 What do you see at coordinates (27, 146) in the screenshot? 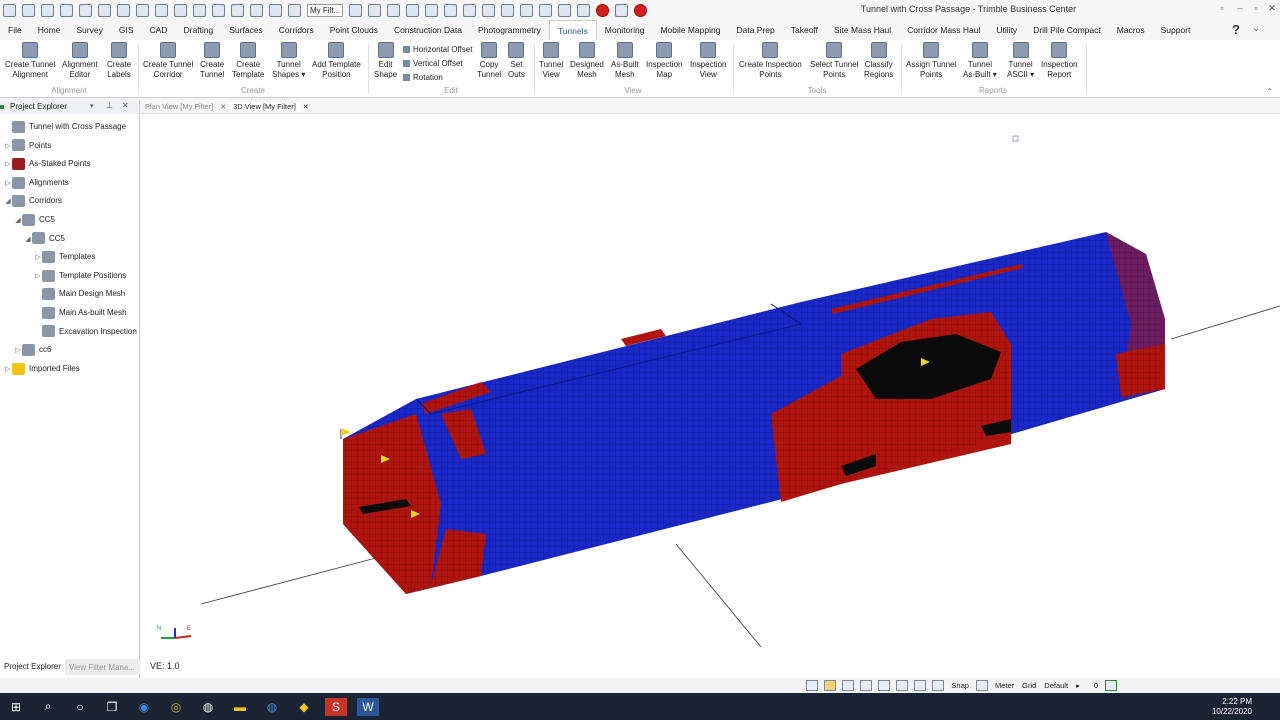
I see `tree-item: ▷ Points` at bounding box center [27, 146].